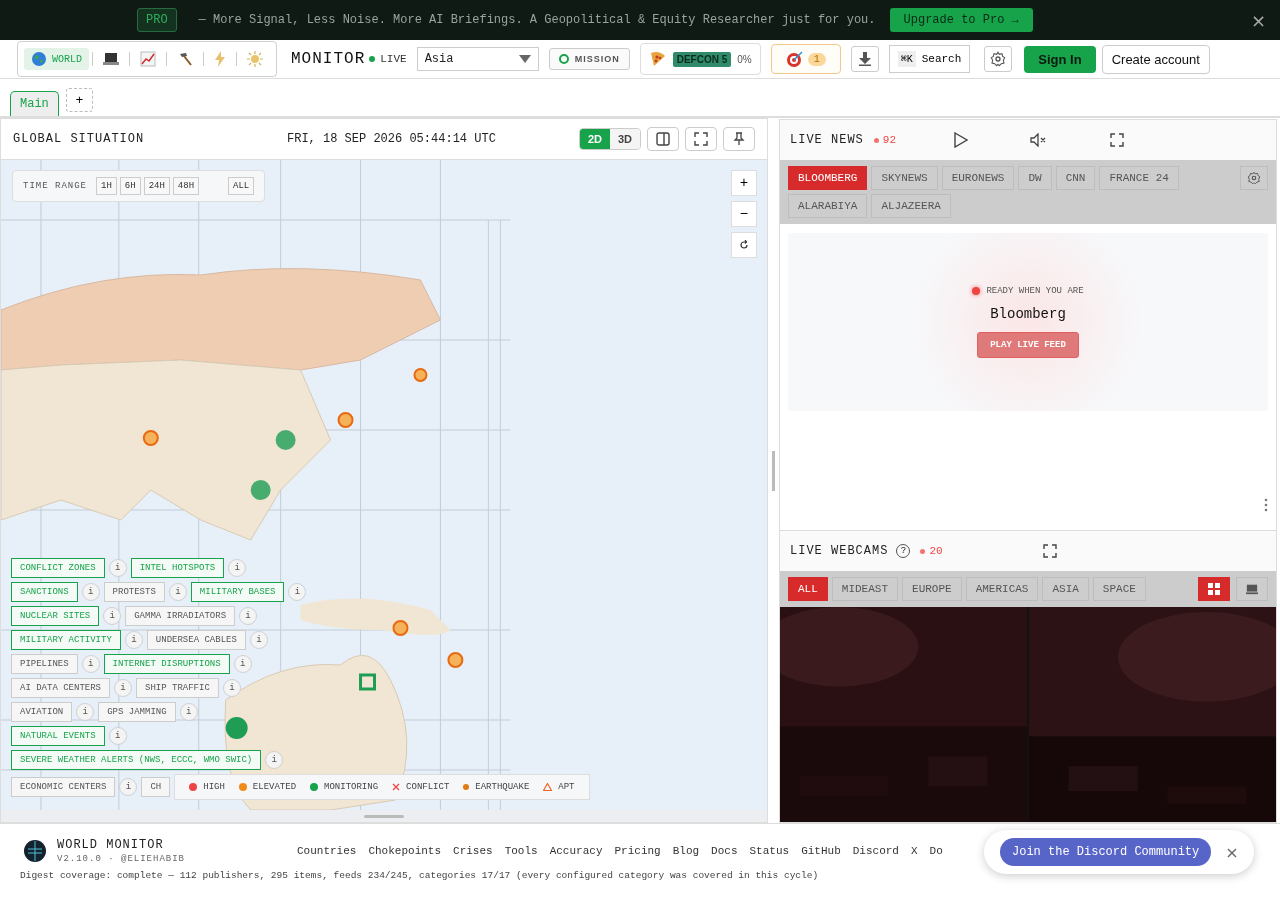 The image size is (1280, 900). What do you see at coordinates (384, 816) in the screenshot?
I see `resize-handle` at bounding box center [384, 816].